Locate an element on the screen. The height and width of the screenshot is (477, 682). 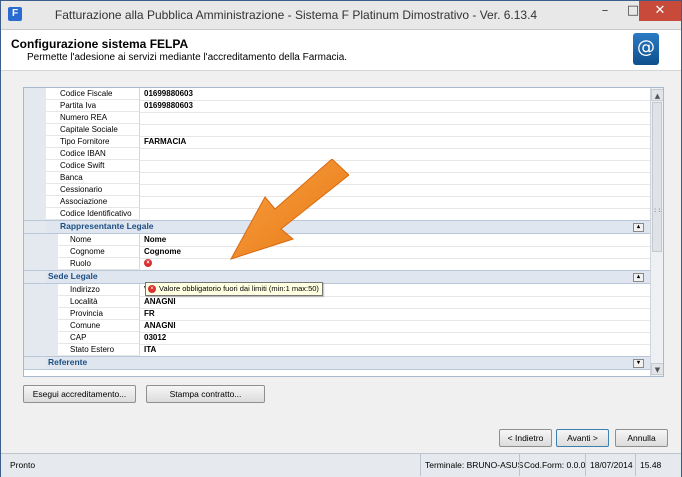
felpa-logo-icon: @ is located at coordinates (646, 49).